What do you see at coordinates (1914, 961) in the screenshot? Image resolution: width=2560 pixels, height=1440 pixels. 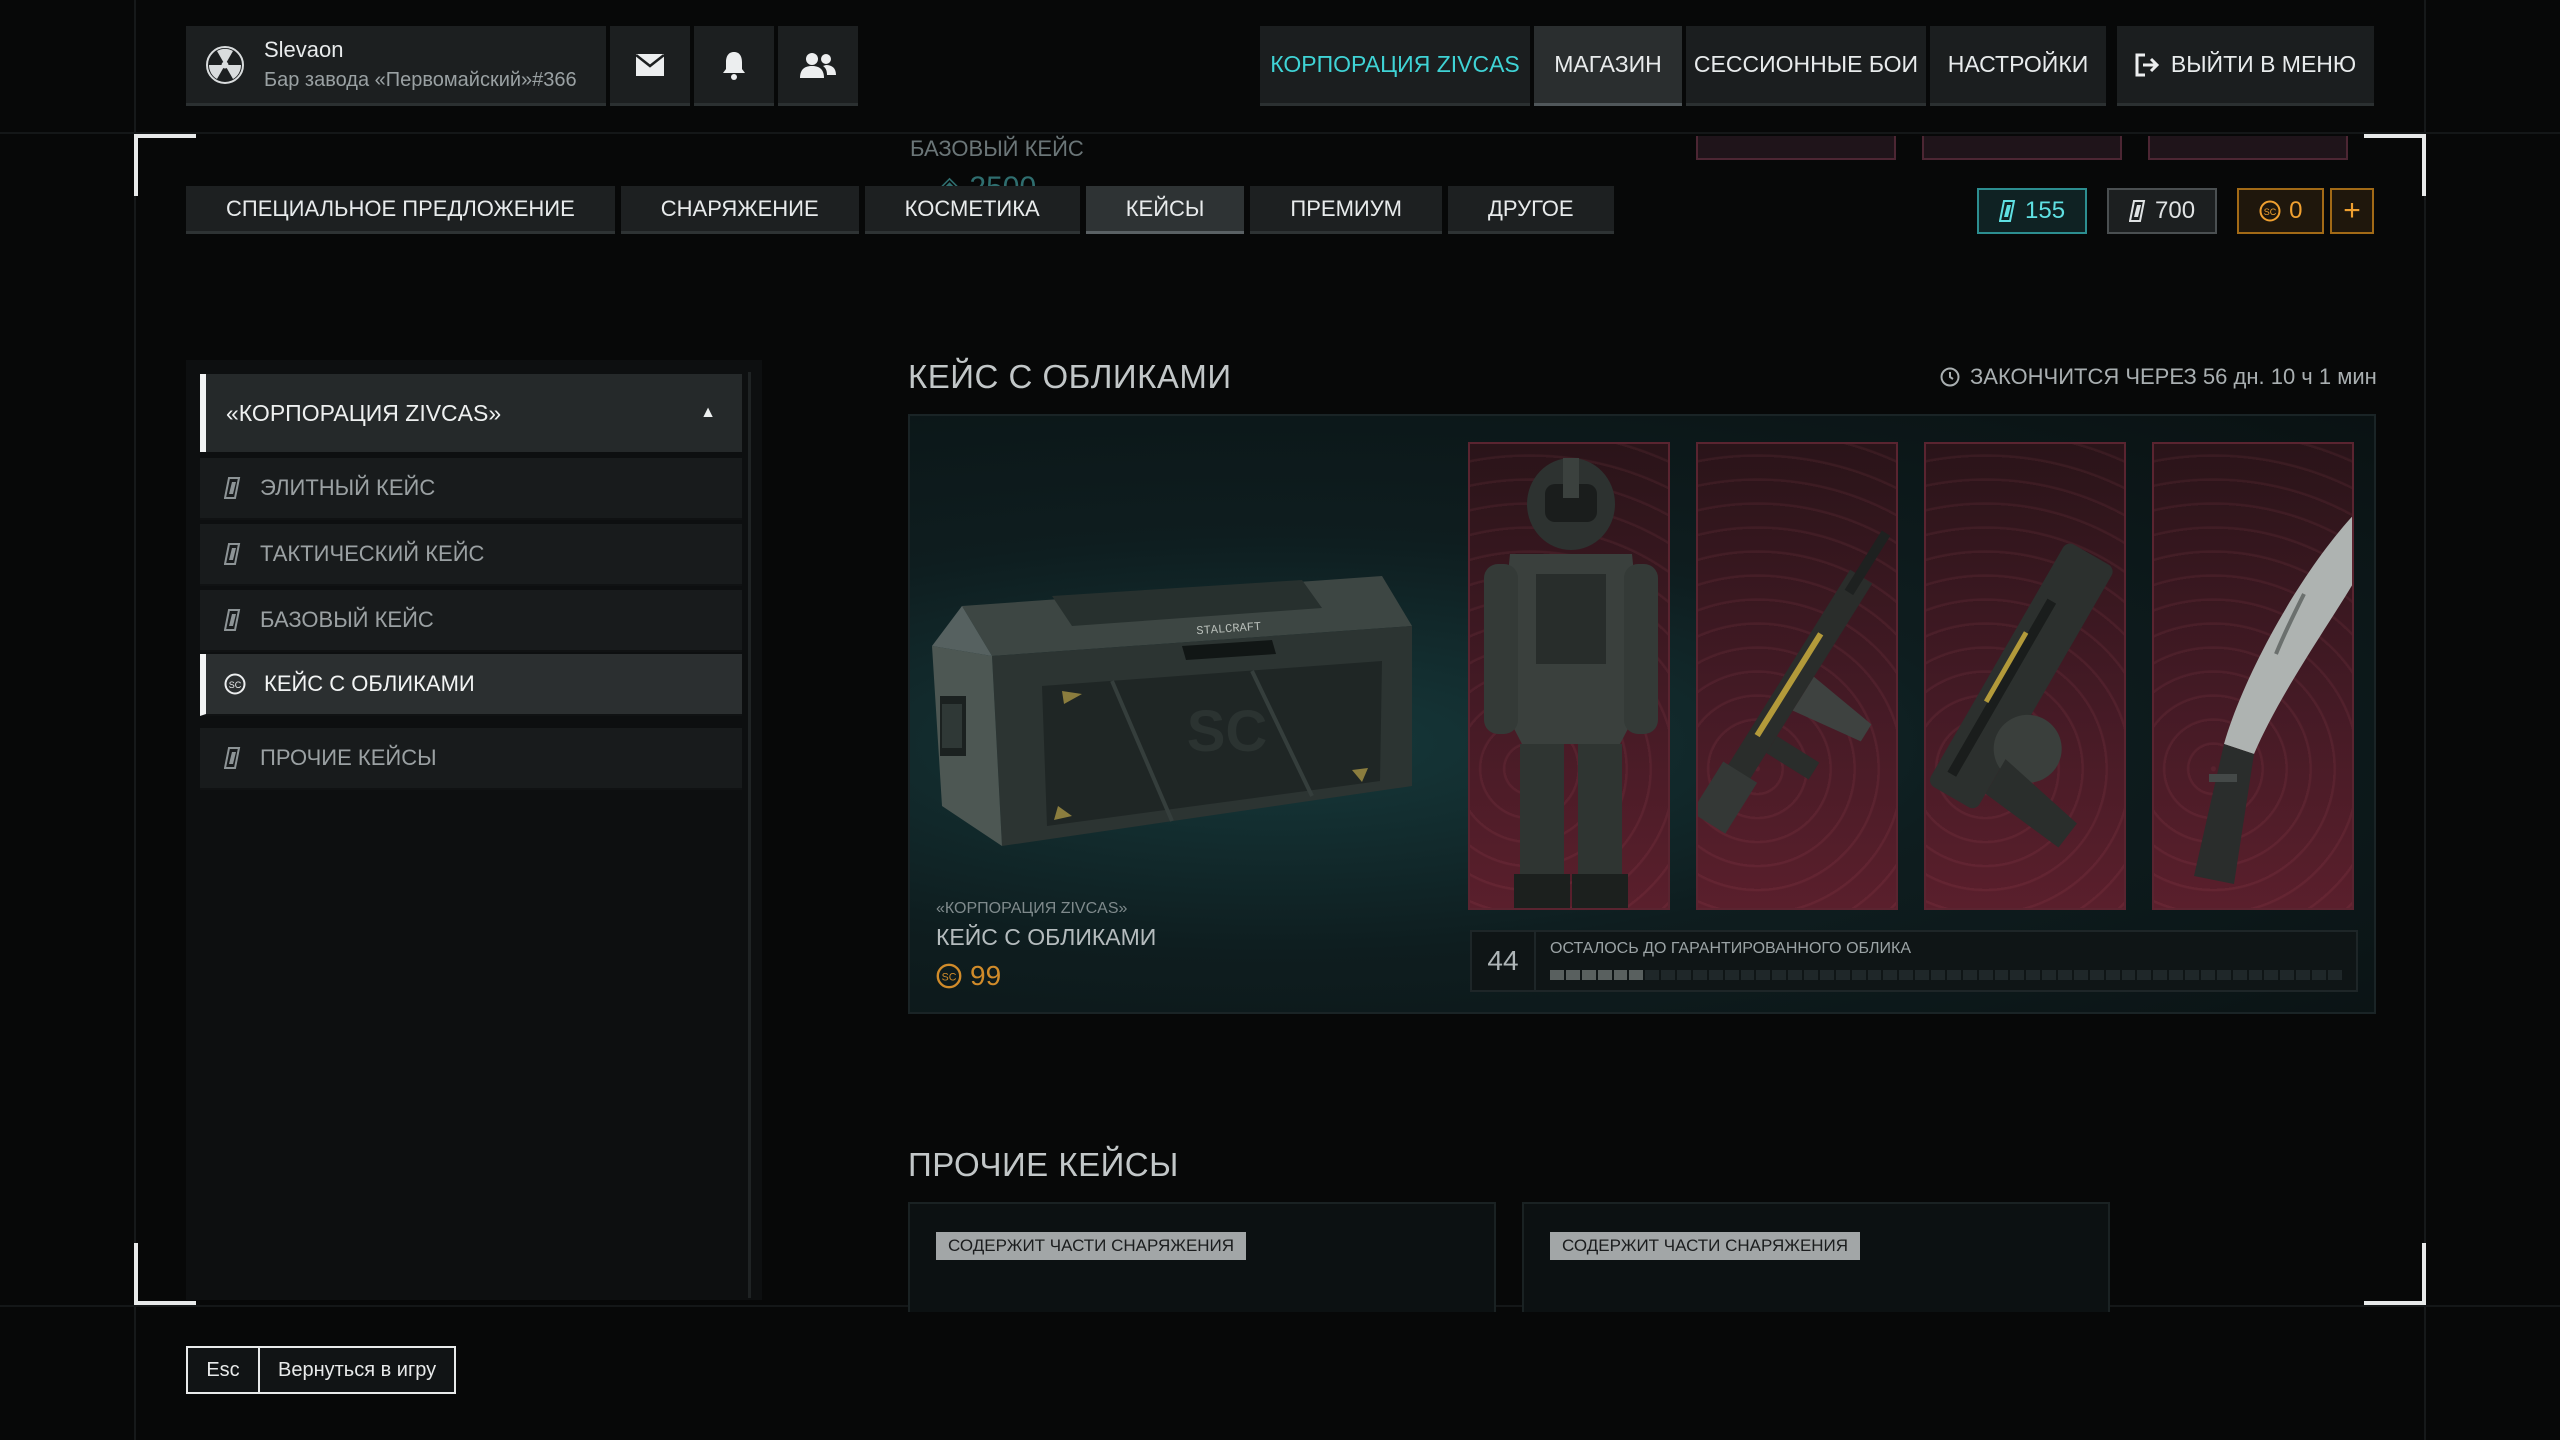 I see `guarantee-progress: 44 ОСТАЛОСЬ ДО ГАРАНТИРОВАННОГО ОБЛИКА` at bounding box center [1914, 961].